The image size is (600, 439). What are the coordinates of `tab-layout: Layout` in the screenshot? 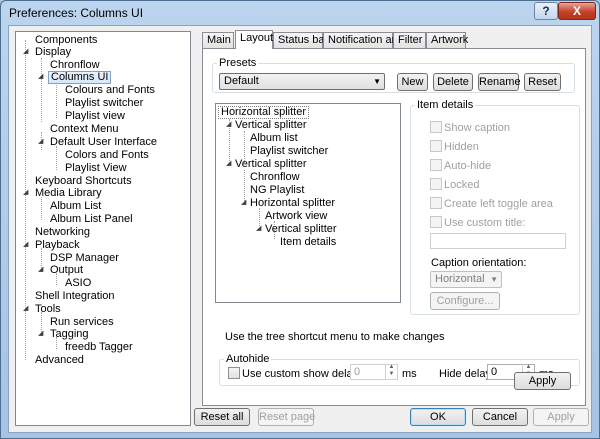 It's located at (254, 39).